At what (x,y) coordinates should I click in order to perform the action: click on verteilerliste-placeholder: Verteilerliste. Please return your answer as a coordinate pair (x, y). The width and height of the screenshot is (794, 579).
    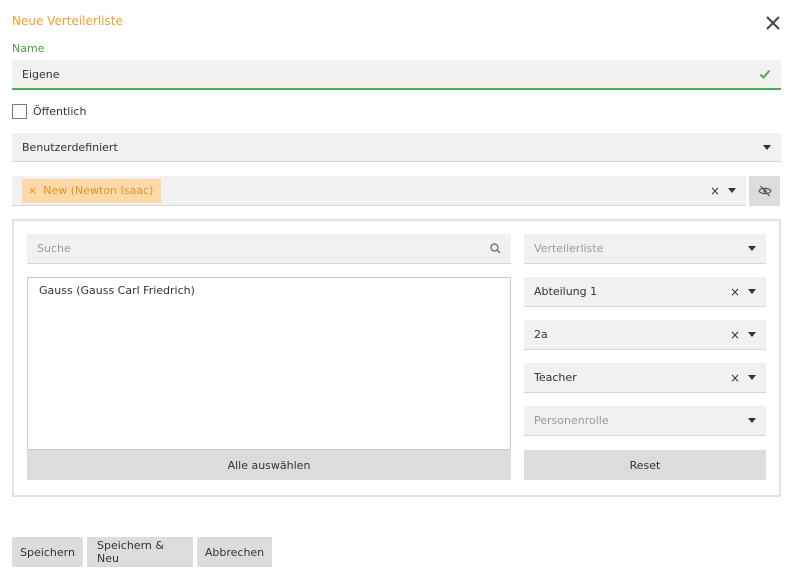
    Looking at the image, I should click on (569, 248).